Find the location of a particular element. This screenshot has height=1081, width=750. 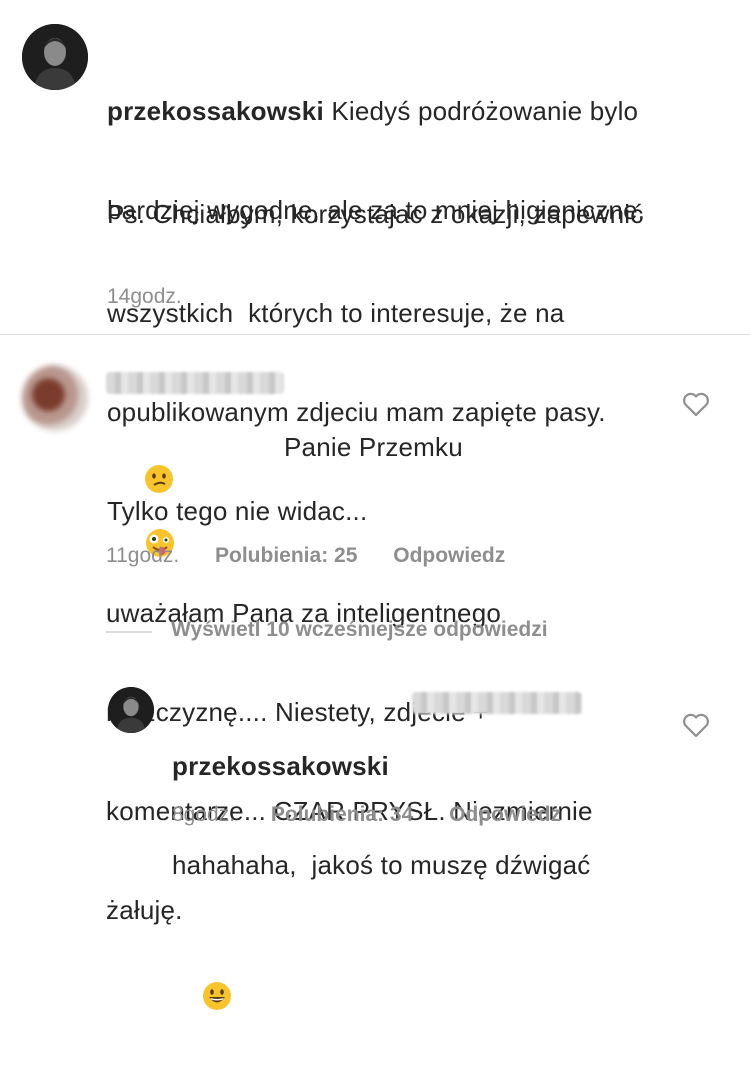

author-avatar is located at coordinates (55, 57).